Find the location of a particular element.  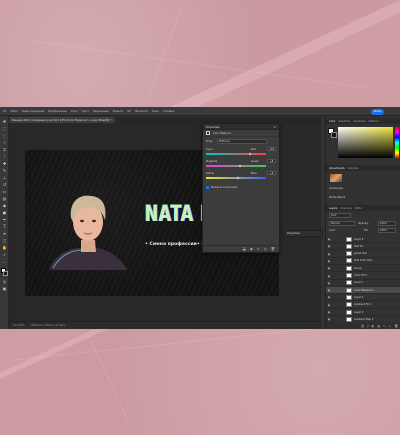

dodge-tool-icon: ● is located at coordinates (4, 212).